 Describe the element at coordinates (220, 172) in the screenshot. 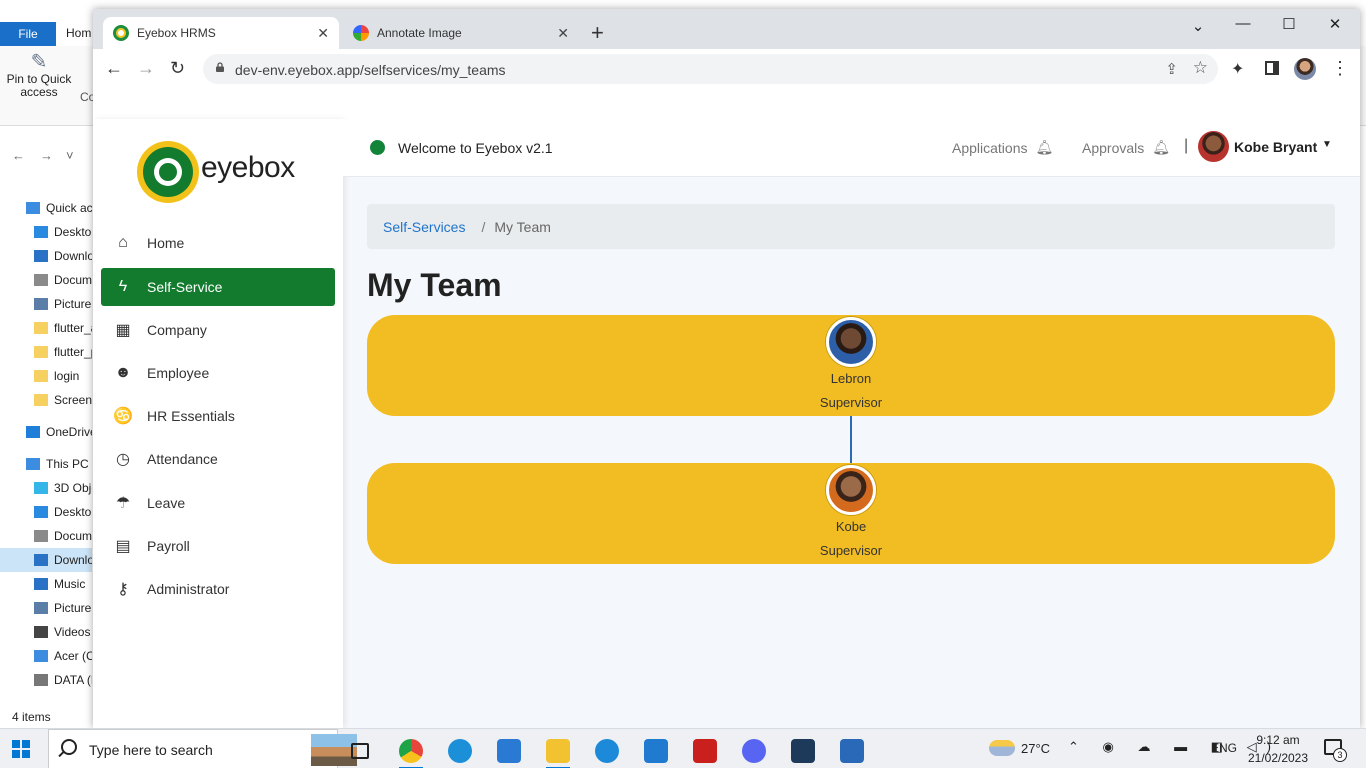

I see `eyebox-logo: eyebox` at that location.